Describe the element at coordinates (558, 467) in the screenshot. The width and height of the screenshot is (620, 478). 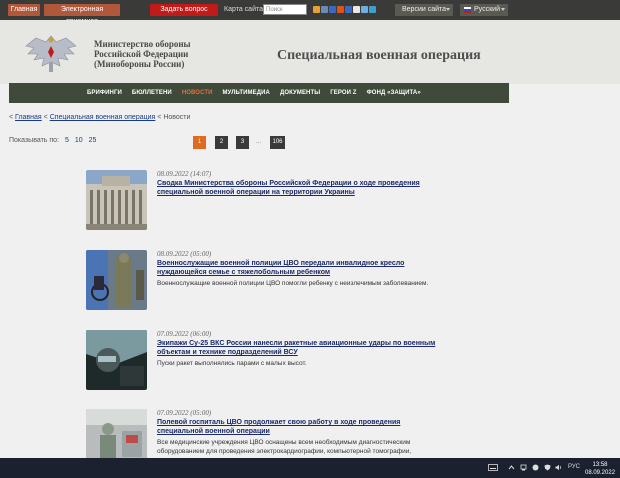
I see `volume-icon` at that location.